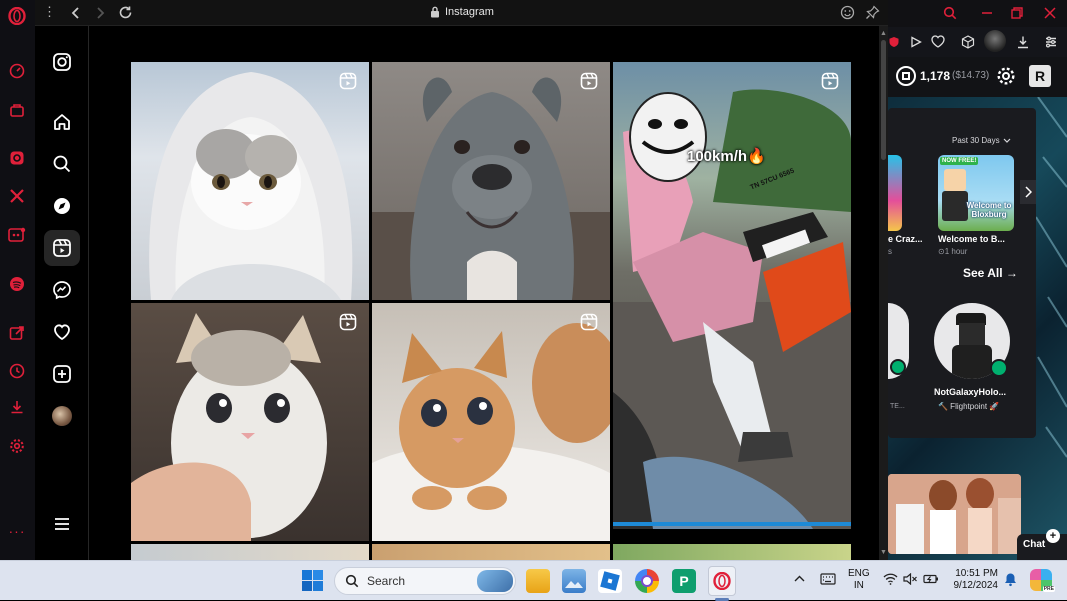 The image size is (1067, 601). Describe the element at coordinates (1050, 13) in the screenshot. I see `close-icon` at that location.